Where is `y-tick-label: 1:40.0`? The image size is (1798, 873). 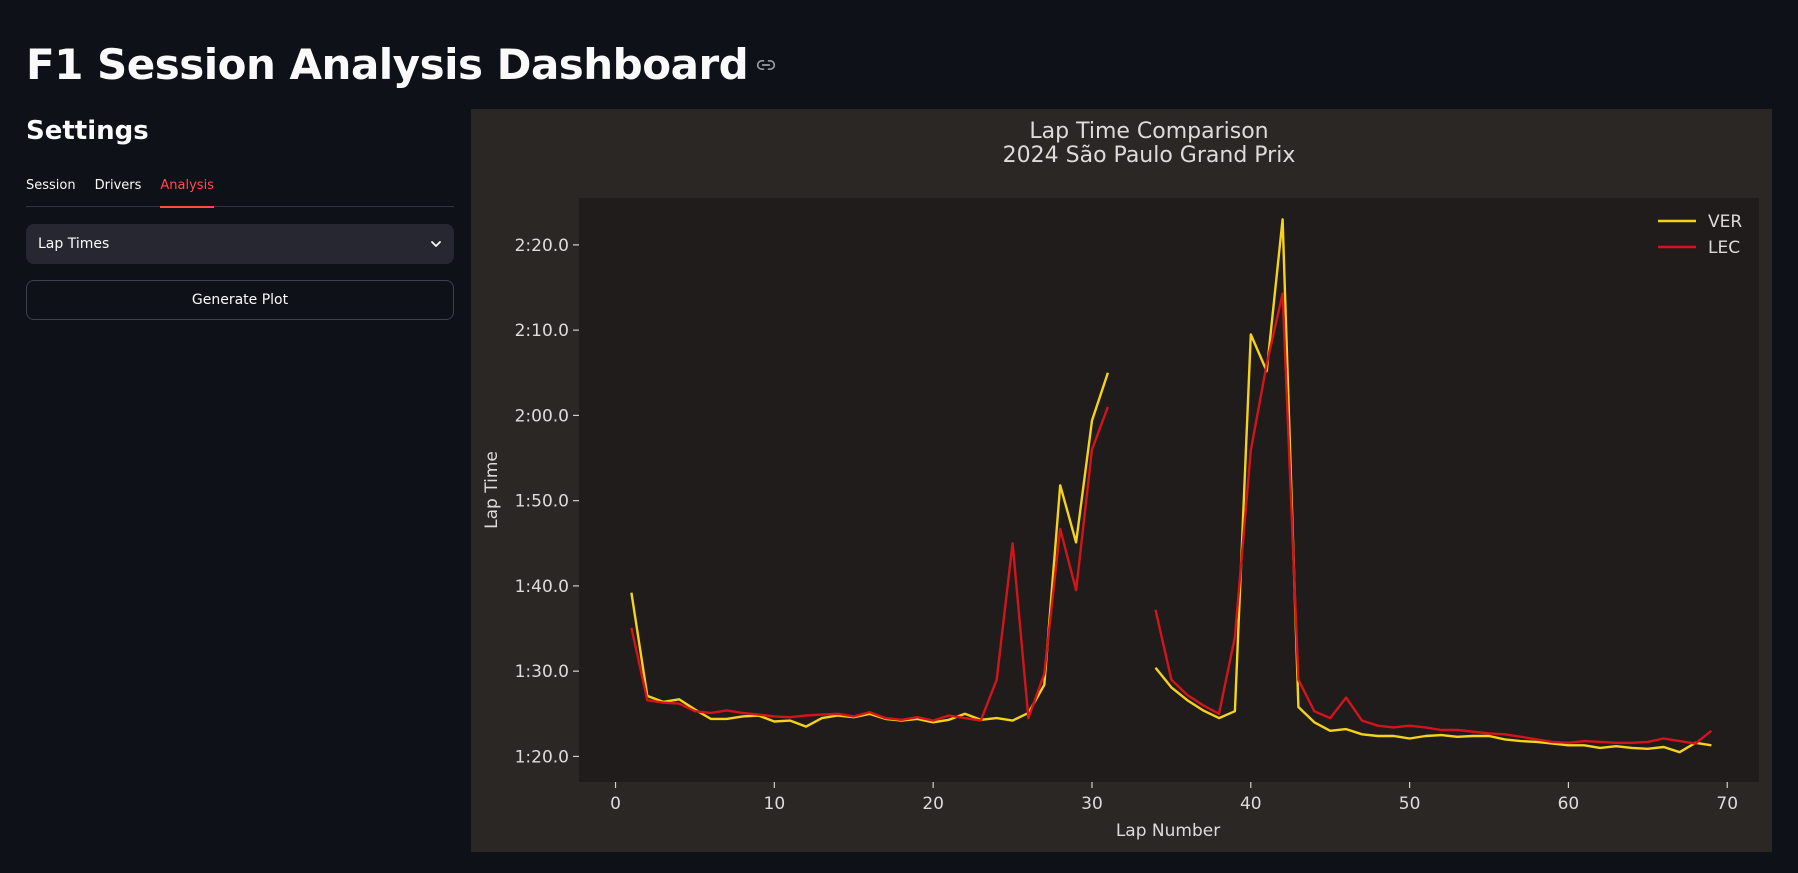 y-tick-label: 1:40.0 is located at coordinates (542, 587).